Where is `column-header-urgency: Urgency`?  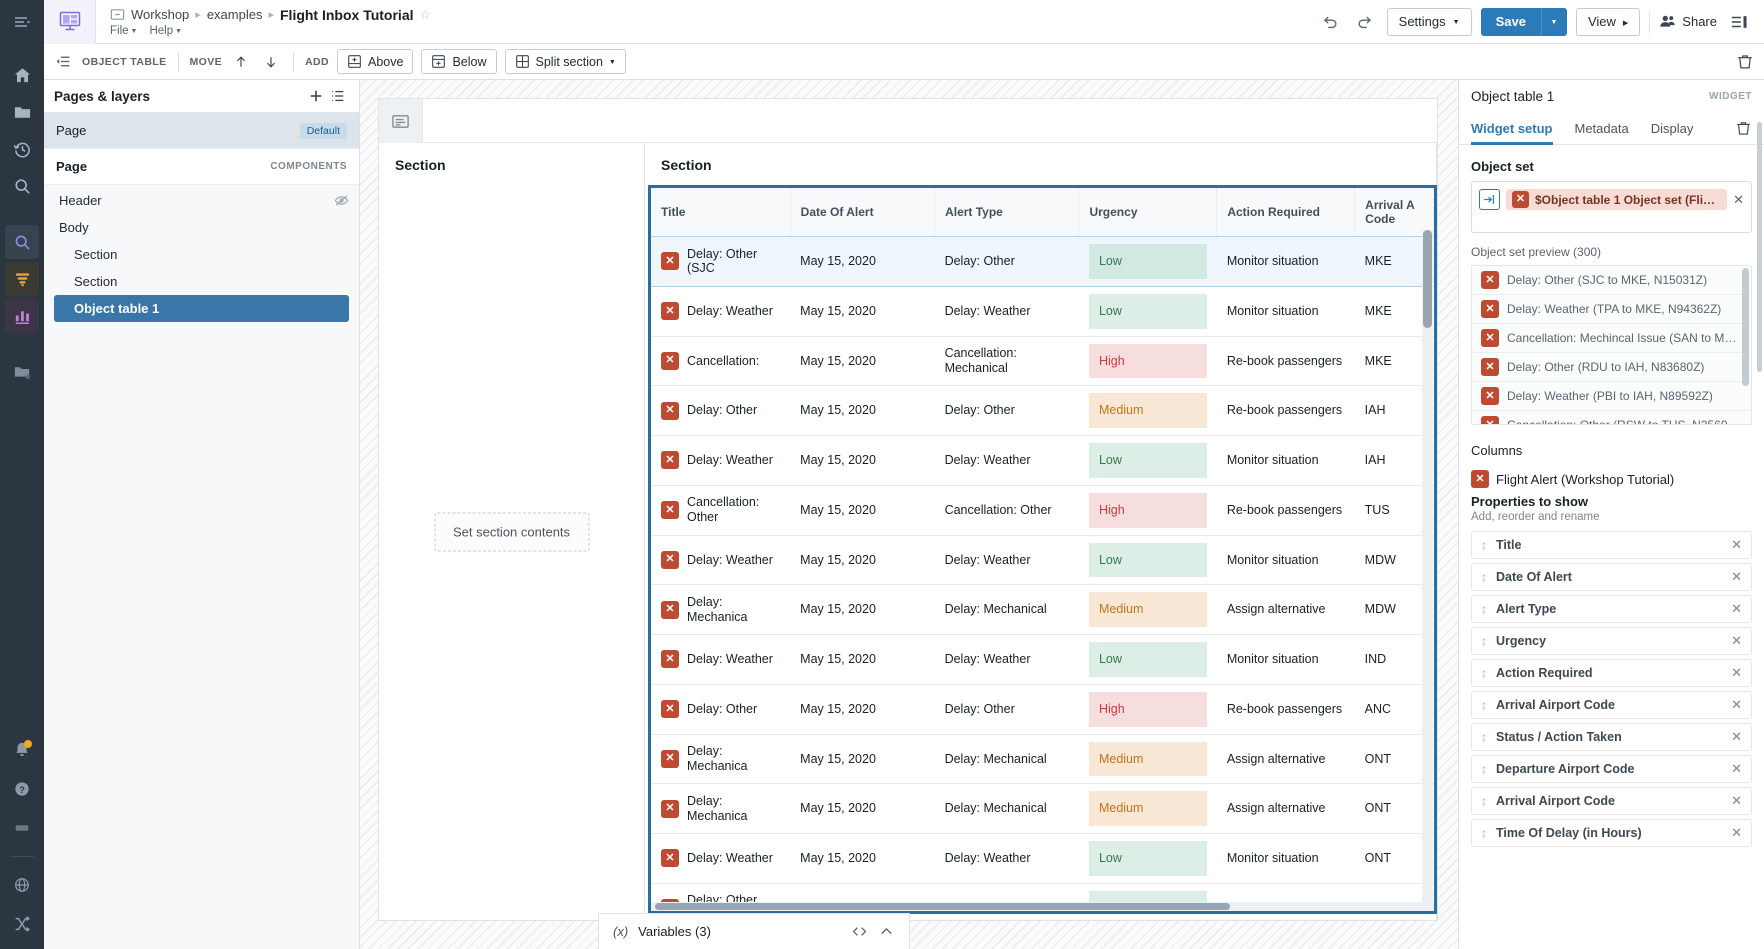 column-header-urgency: Urgency is located at coordinates (1148, 212).